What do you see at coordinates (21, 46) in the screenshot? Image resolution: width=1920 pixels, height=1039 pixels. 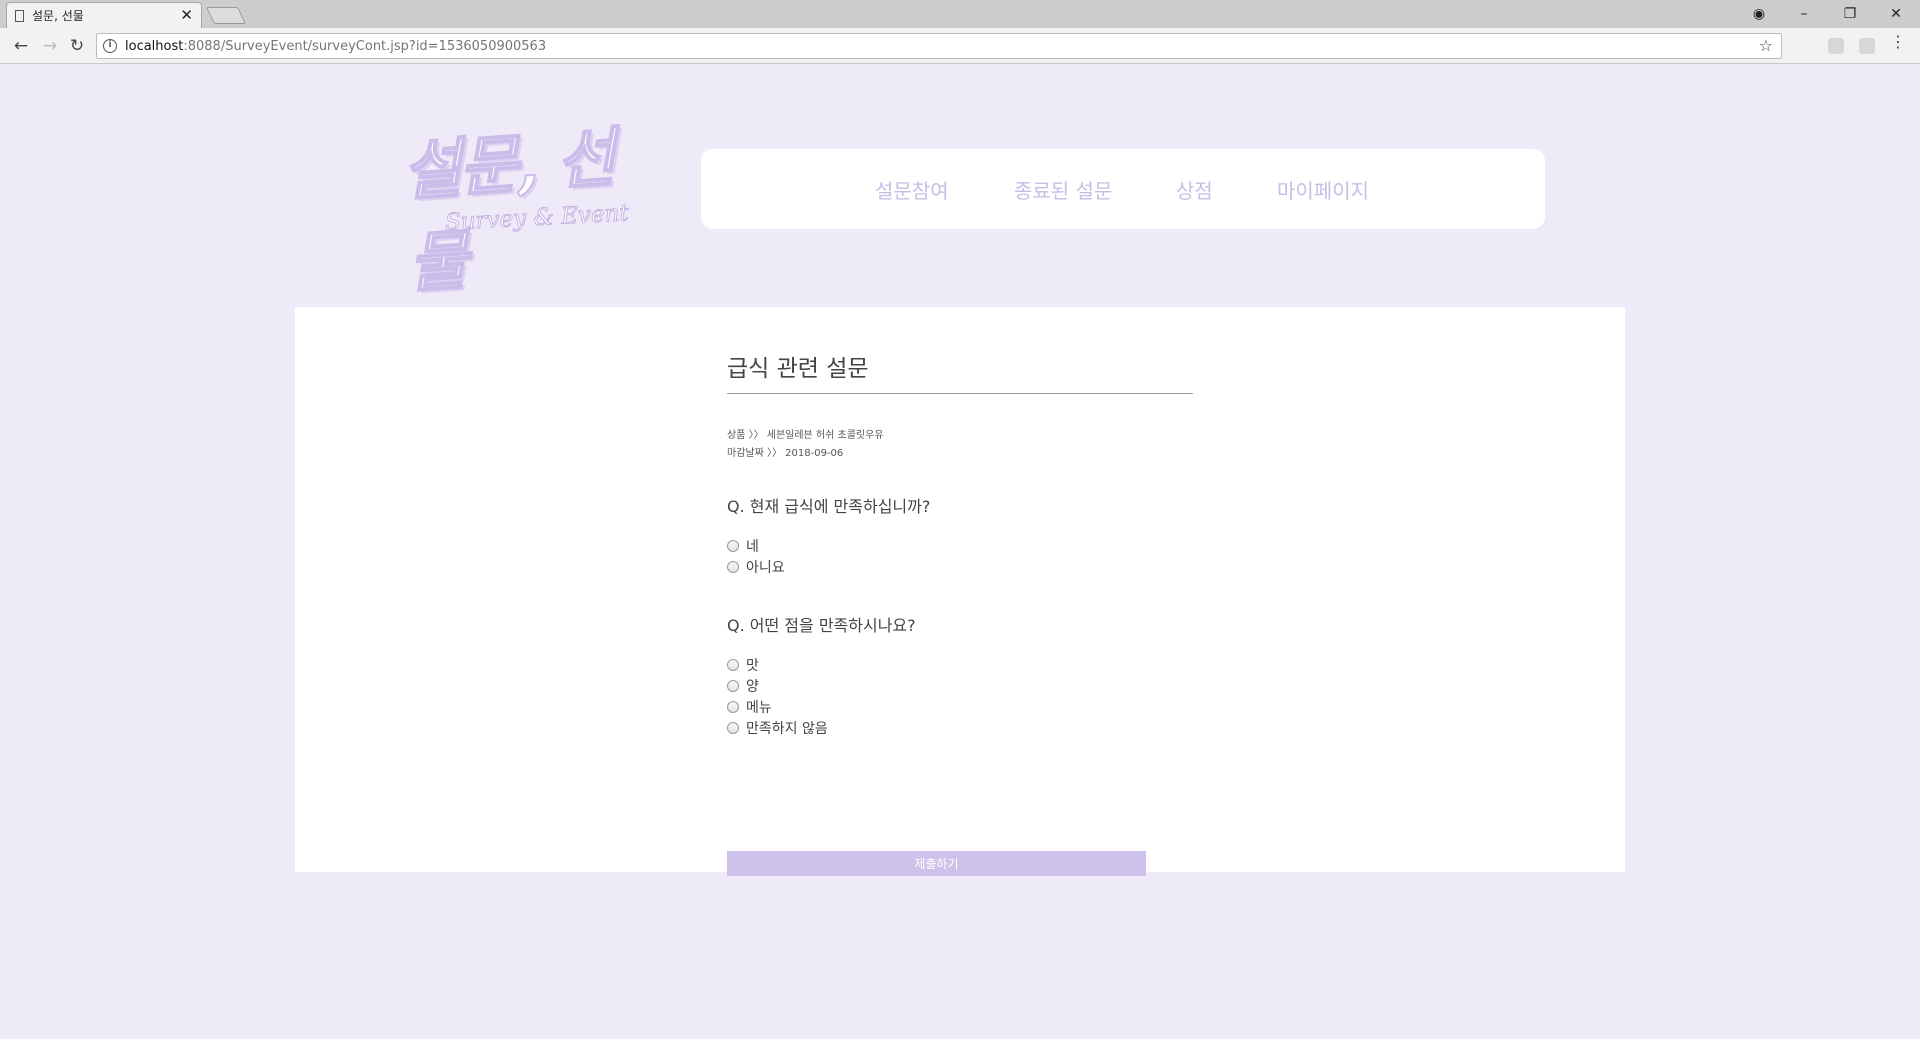 I see `back-button: ←` at bounding box center [21, 46].